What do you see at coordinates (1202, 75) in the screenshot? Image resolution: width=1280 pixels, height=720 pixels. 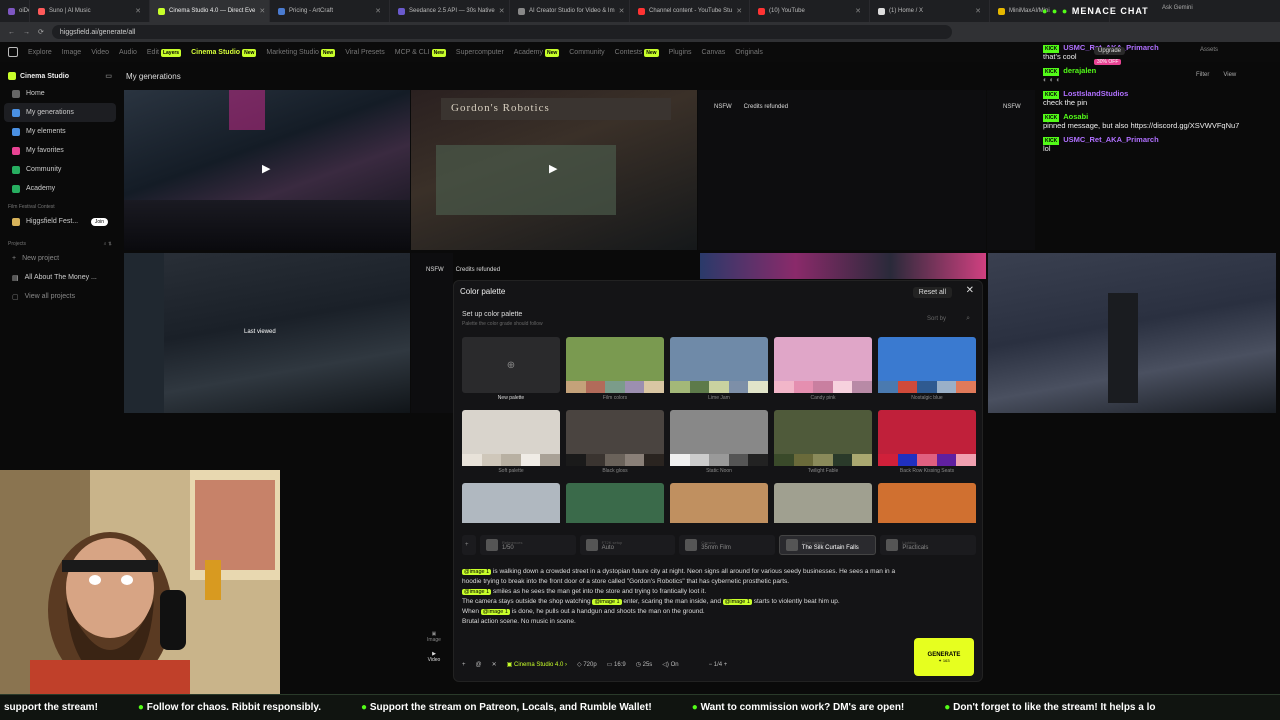 I see `filter-button: Filter` at bounding box center [1202, 75].